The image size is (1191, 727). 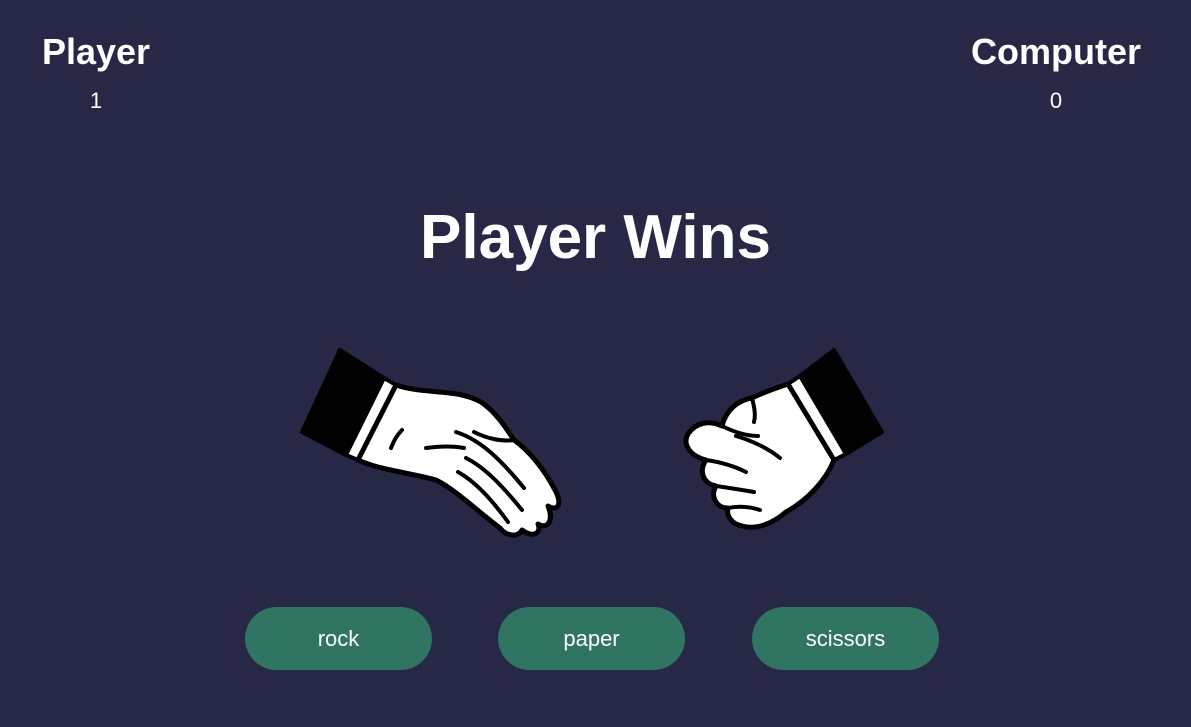 What do you see at coordinates (591, 638) in the screenshot?
I see `paper-button: paper` at bounding box center [591, 638].